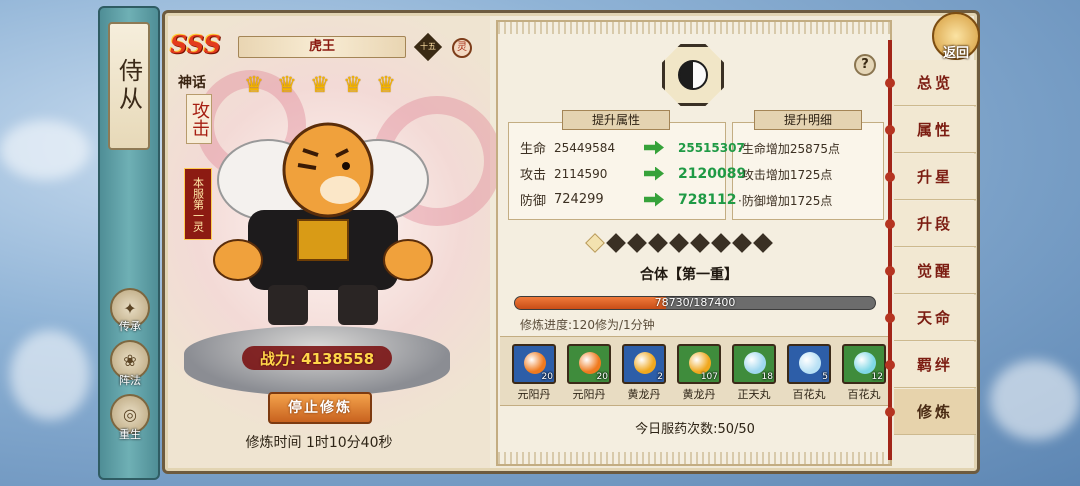  Describe the element at coordinates (346, 166) in the screenshot. I see `tiger-eye` at that location.